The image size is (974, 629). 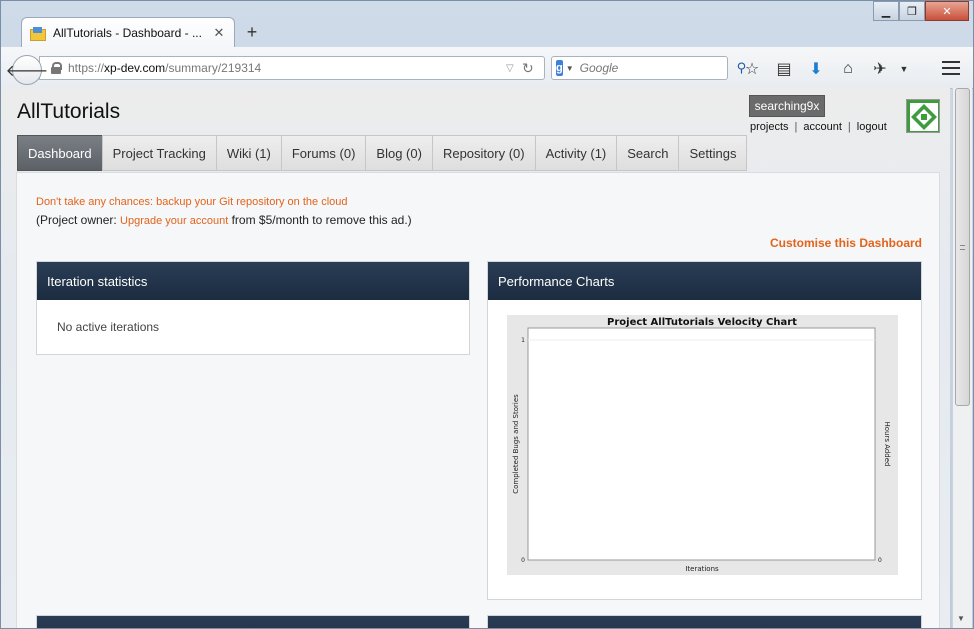 I want to click on username-badge: searching9x, so click(x=787, y=106).